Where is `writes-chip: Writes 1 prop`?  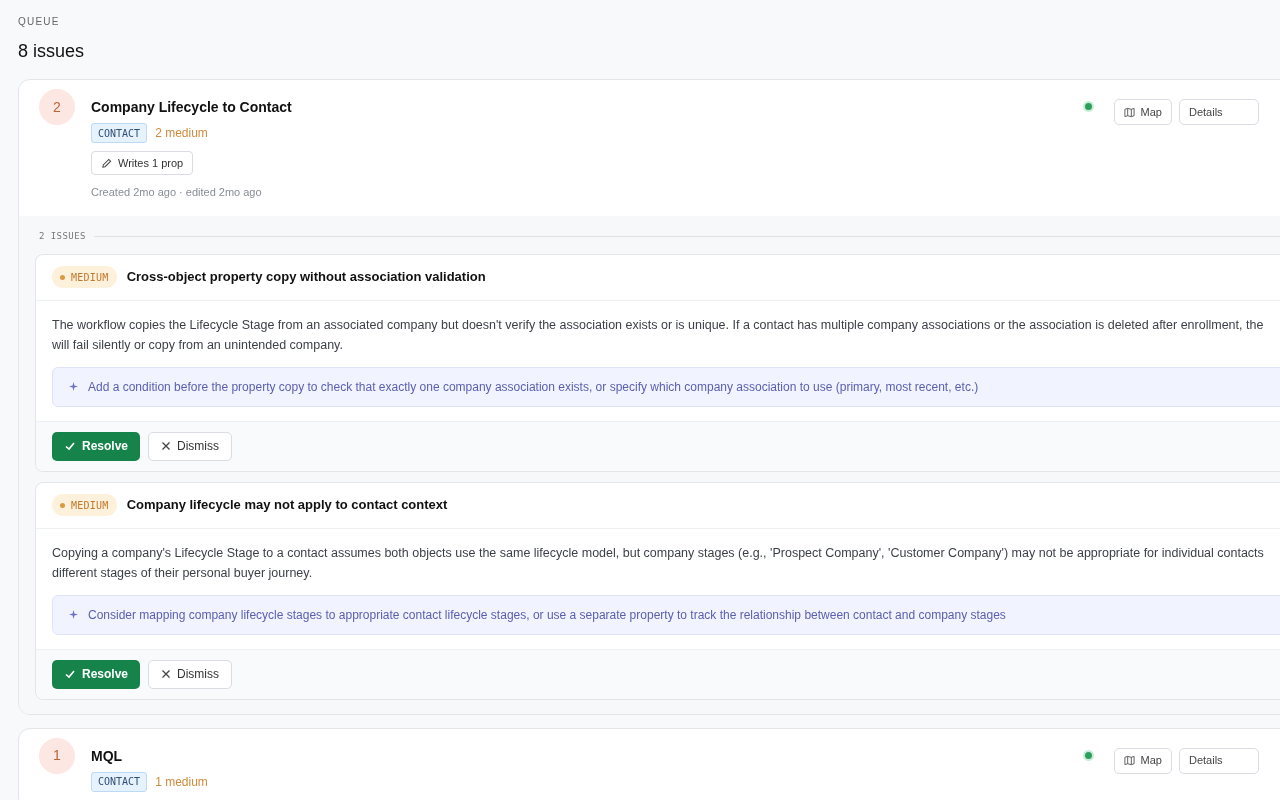
writes-chip: Writes 1 prop is located at coordinates (142, 163).